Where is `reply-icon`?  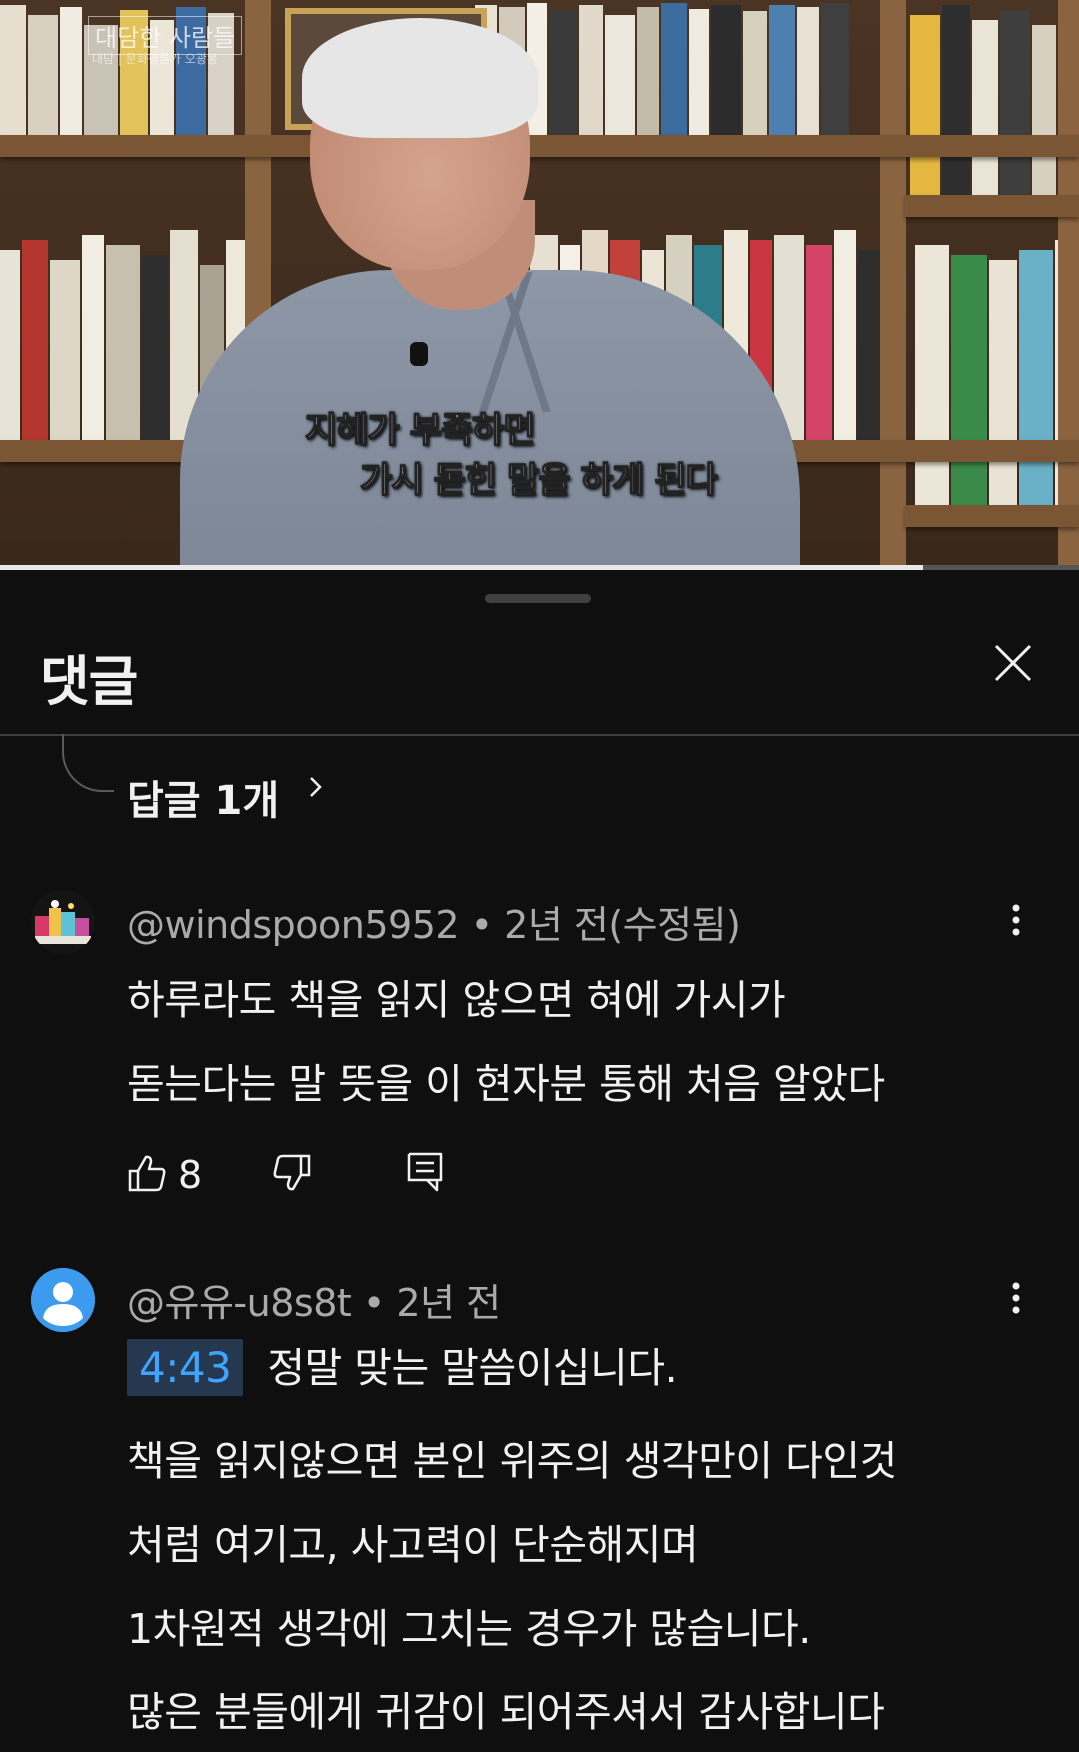
reply-icon is located at coordinates (425, 1172).